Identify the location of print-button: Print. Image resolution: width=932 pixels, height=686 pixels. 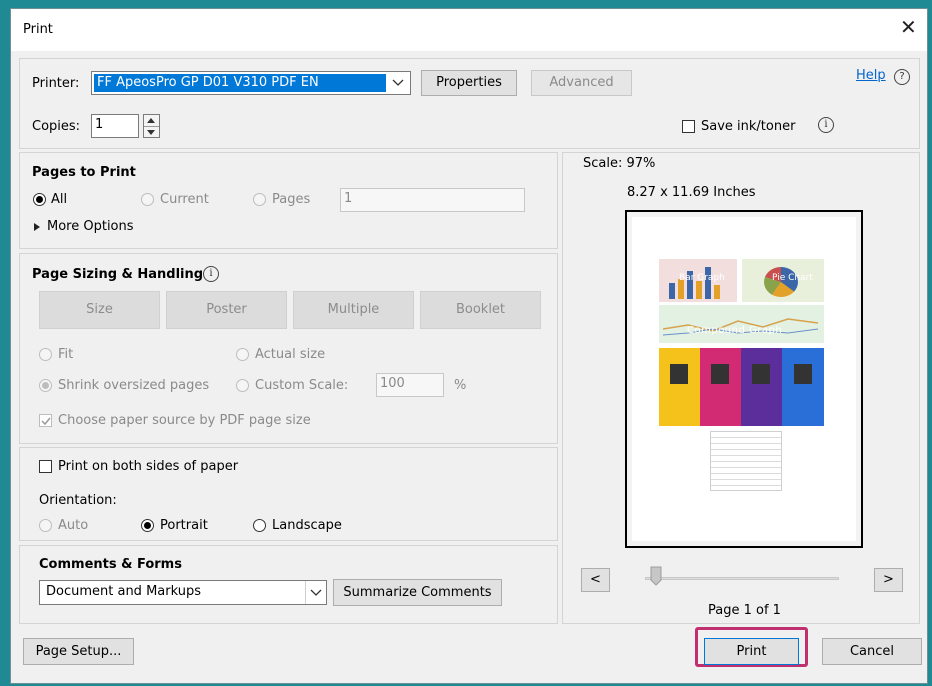
(751, 651).